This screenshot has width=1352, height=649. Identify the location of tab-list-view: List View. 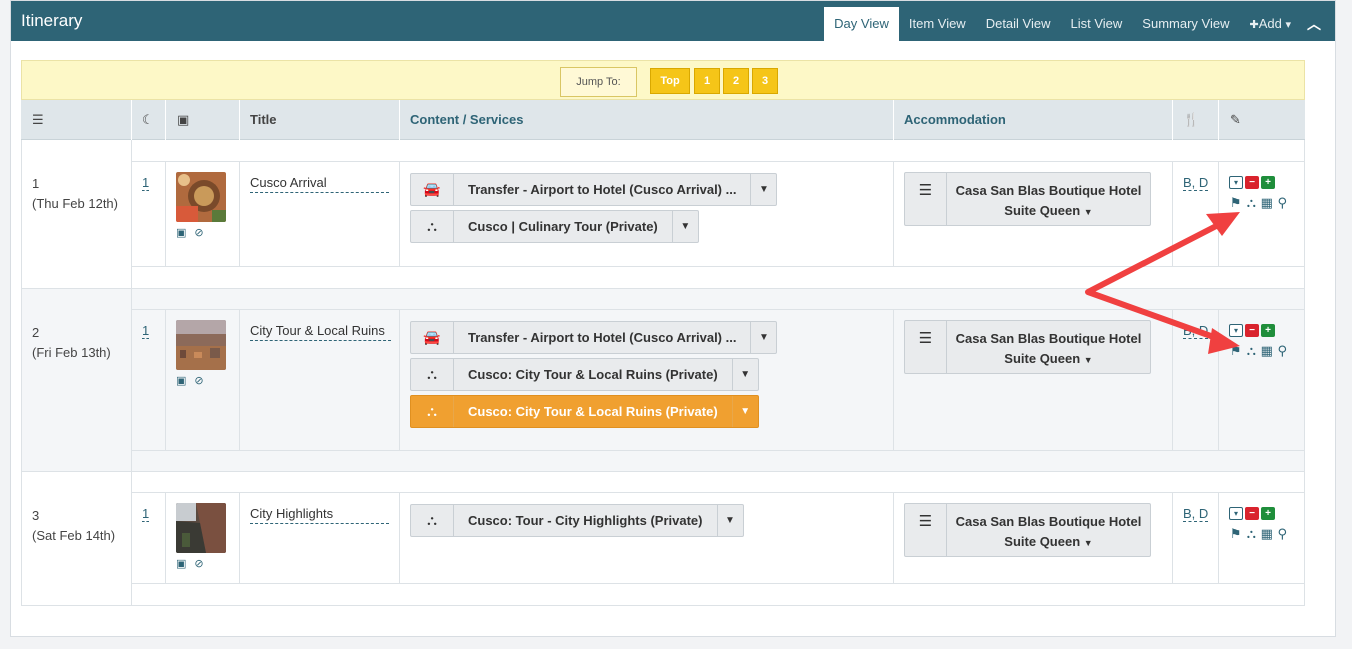
(1097, 24).